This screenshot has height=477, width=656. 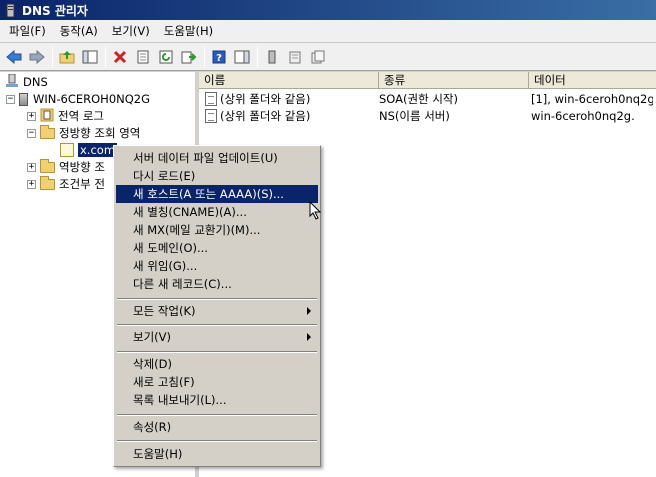 I want to click on mouse-cursor-icon, so click(x=315, y=211).